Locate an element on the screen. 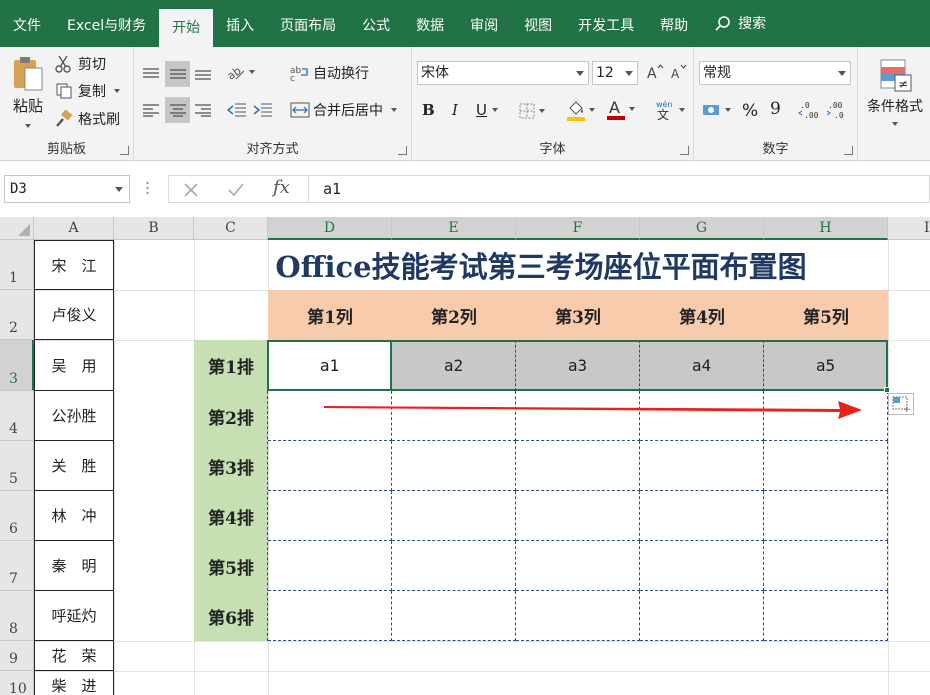 This screenshot has height=695, width=930. borders-button is located at coordinates (531, 111).